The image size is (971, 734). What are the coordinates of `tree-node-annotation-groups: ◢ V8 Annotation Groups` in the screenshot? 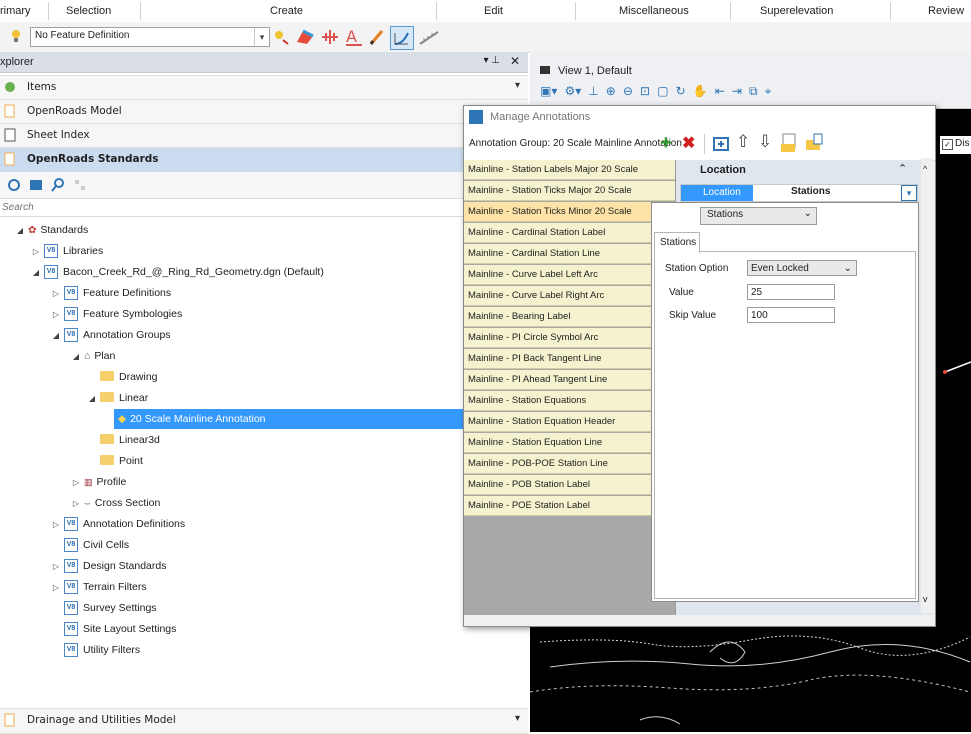 It's located at (109, 335).